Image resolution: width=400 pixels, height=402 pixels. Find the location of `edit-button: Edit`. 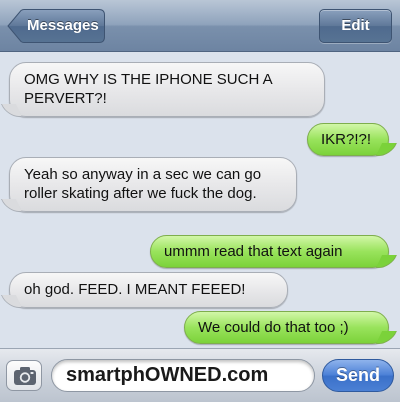

edit-button: Edit is located at coordinates (355, 26).